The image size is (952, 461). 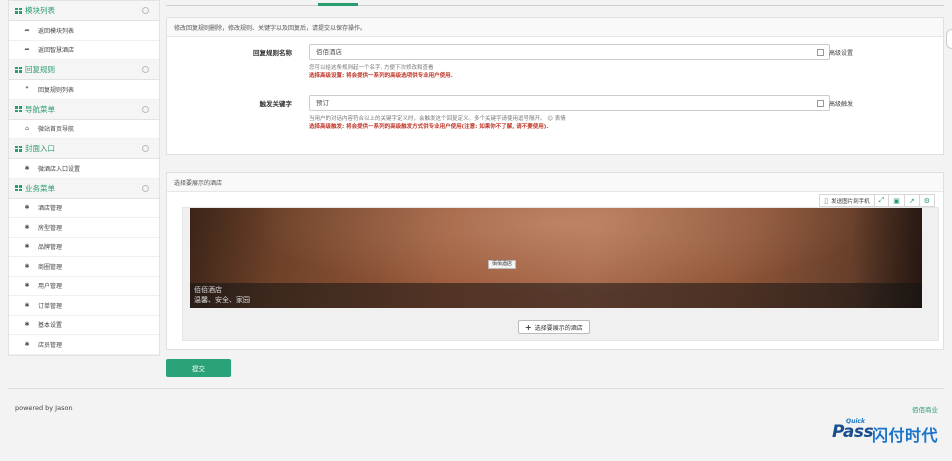 What do you see at coordinates (905, 435) in the screenshot?
I see `logo-cn-text: 闪付时代` at bounding box center [905, 435].